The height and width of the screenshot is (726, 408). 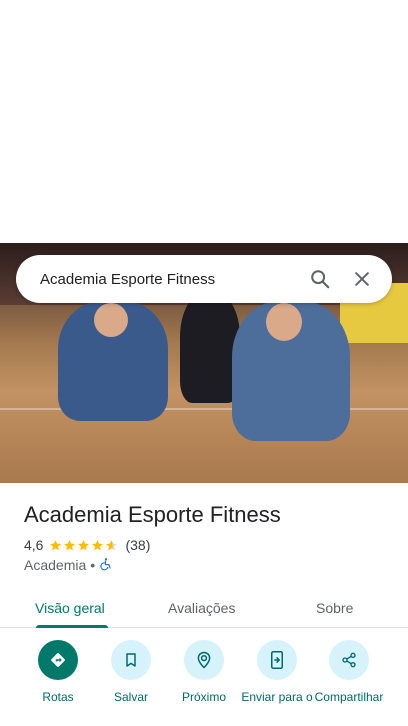 What do you see at coordinates (131, 660) in the screenshot?
I see `bookmark-icon` at bounding box center [131, 660].